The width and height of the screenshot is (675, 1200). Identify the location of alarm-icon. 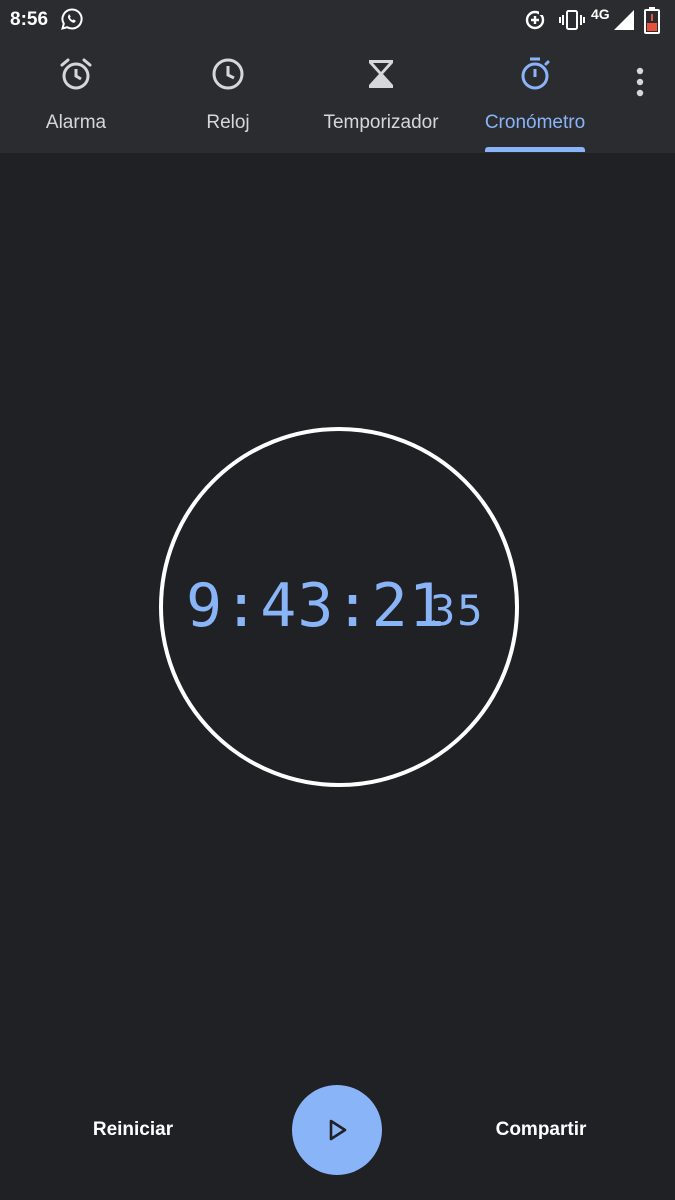
(76, 74).